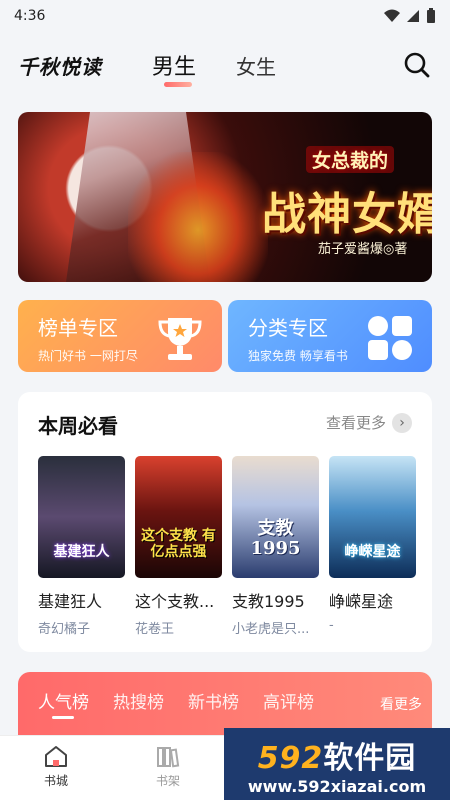 The width and height of the screenshot is (450, 800). I want to click on watermark-brand: 592软件园, so click(337, 755).